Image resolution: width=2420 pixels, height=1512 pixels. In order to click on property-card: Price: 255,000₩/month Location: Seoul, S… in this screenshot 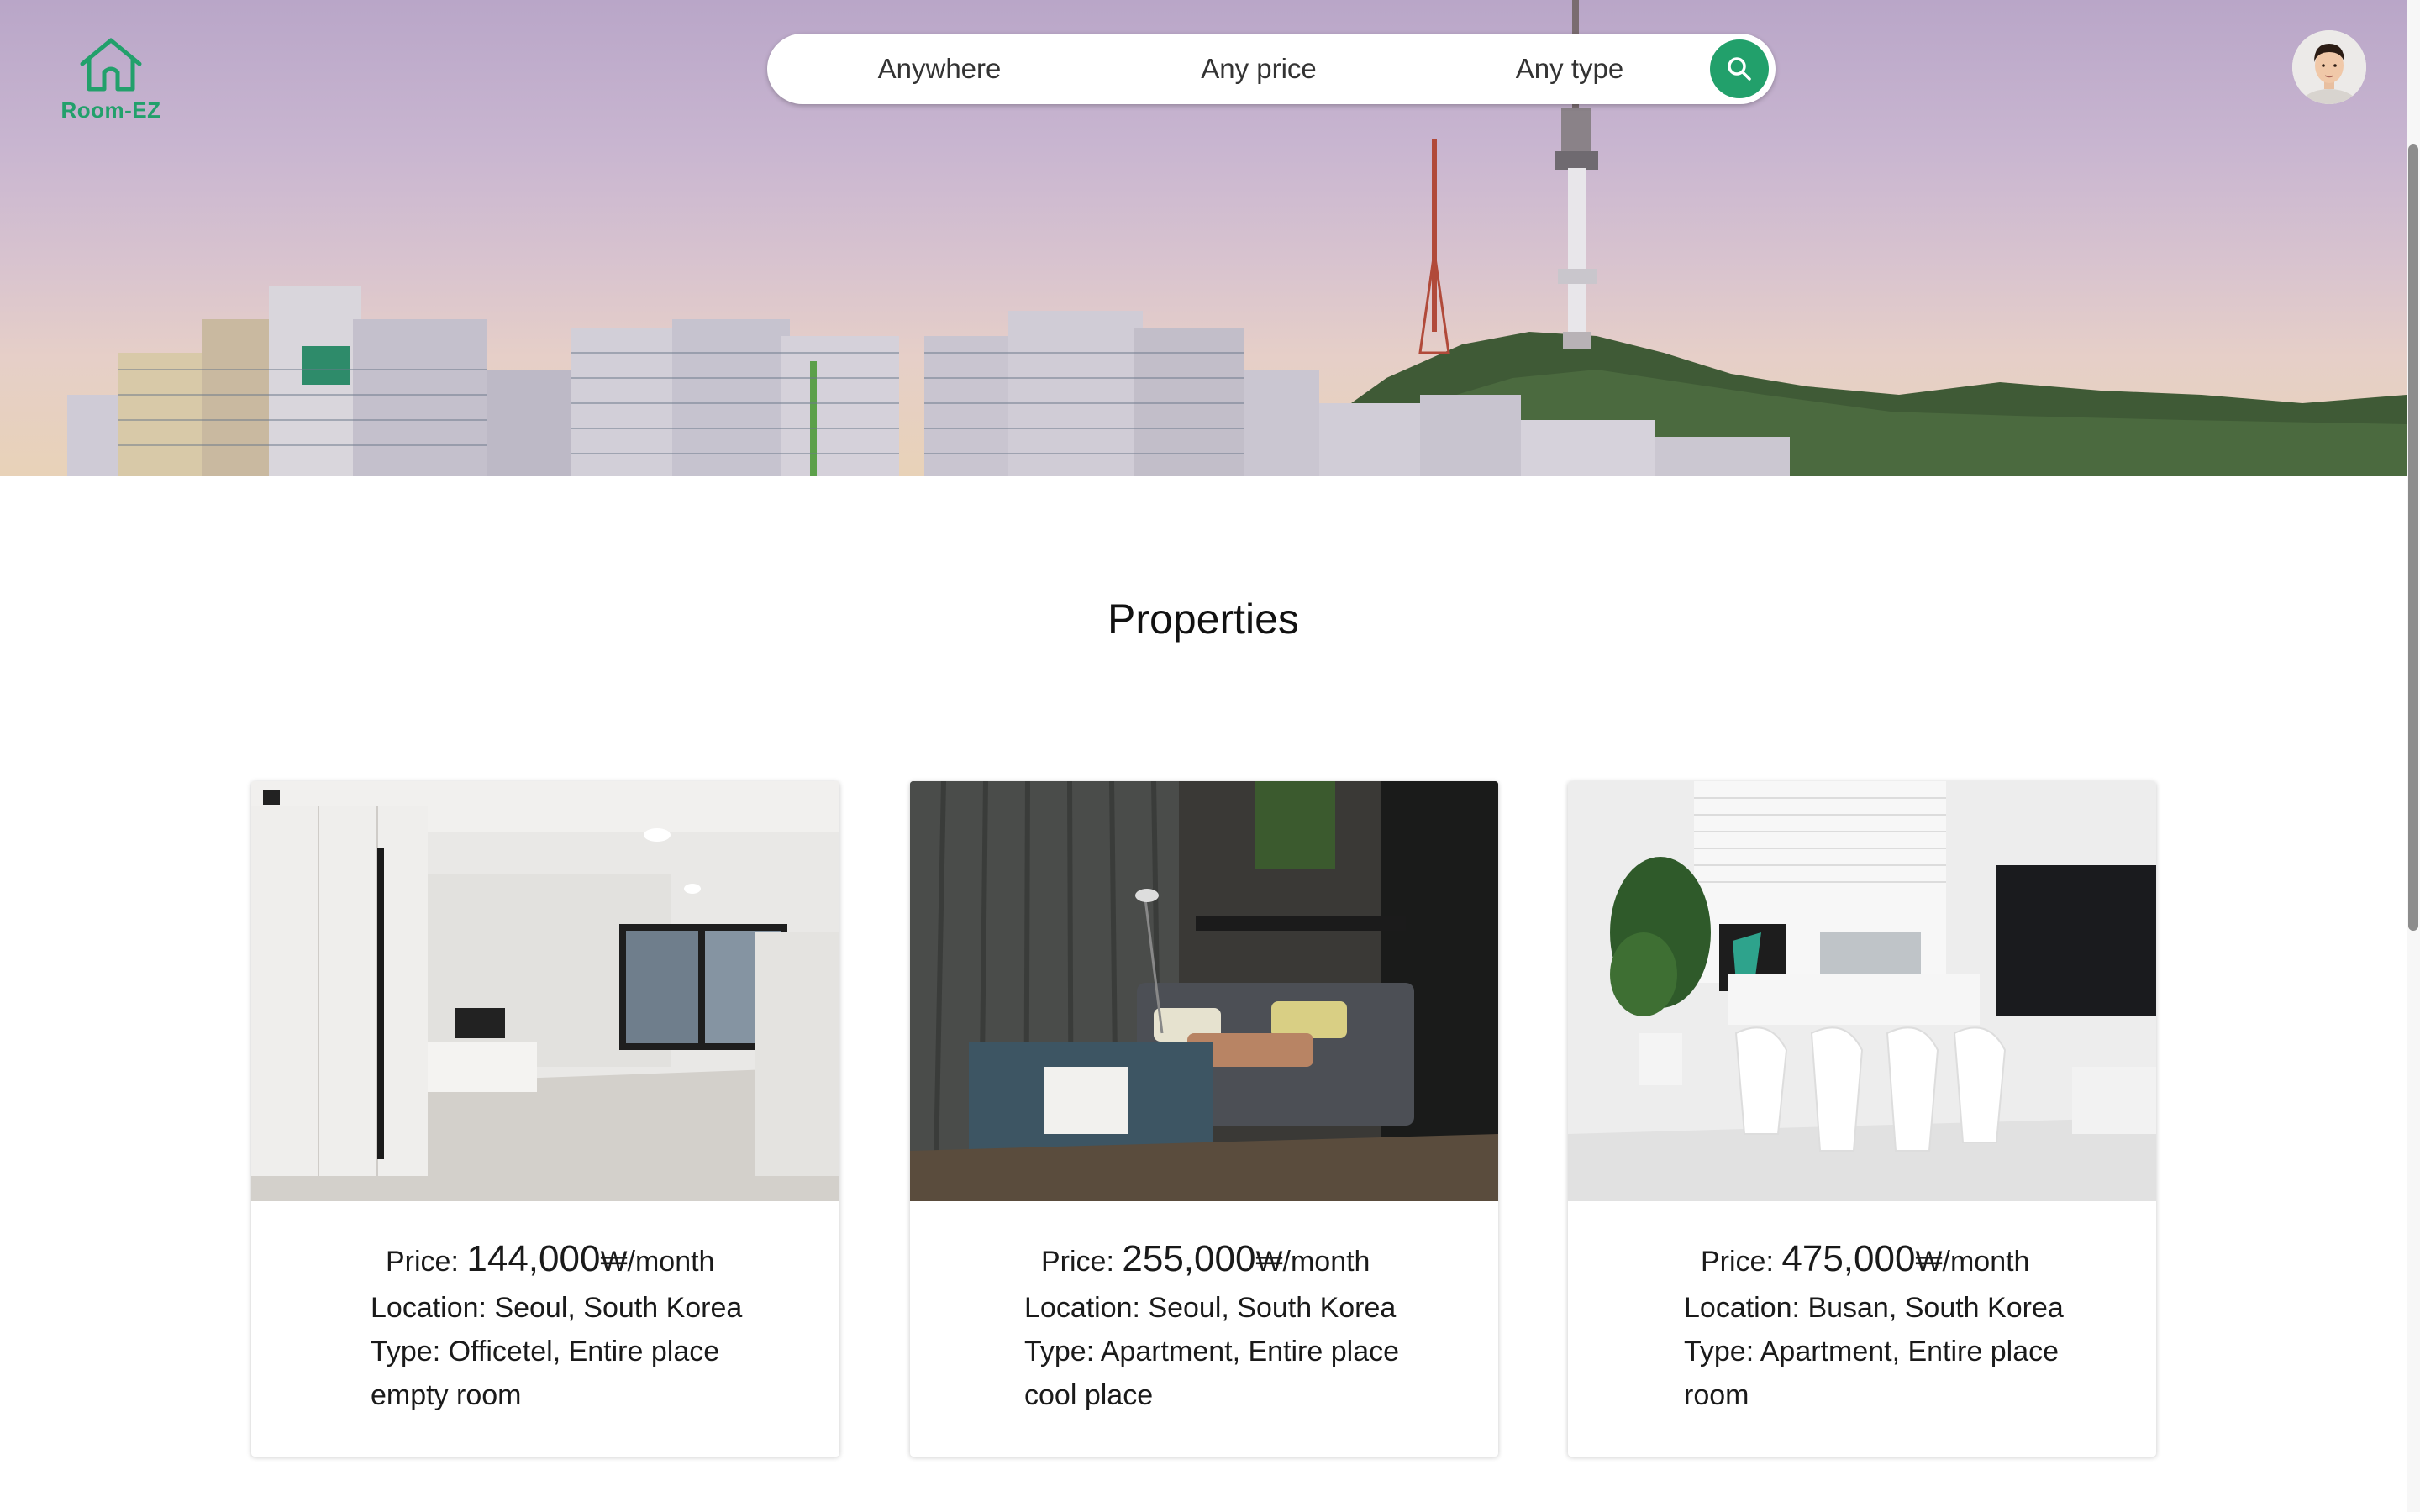, I will do `click(1204, 1119)`.